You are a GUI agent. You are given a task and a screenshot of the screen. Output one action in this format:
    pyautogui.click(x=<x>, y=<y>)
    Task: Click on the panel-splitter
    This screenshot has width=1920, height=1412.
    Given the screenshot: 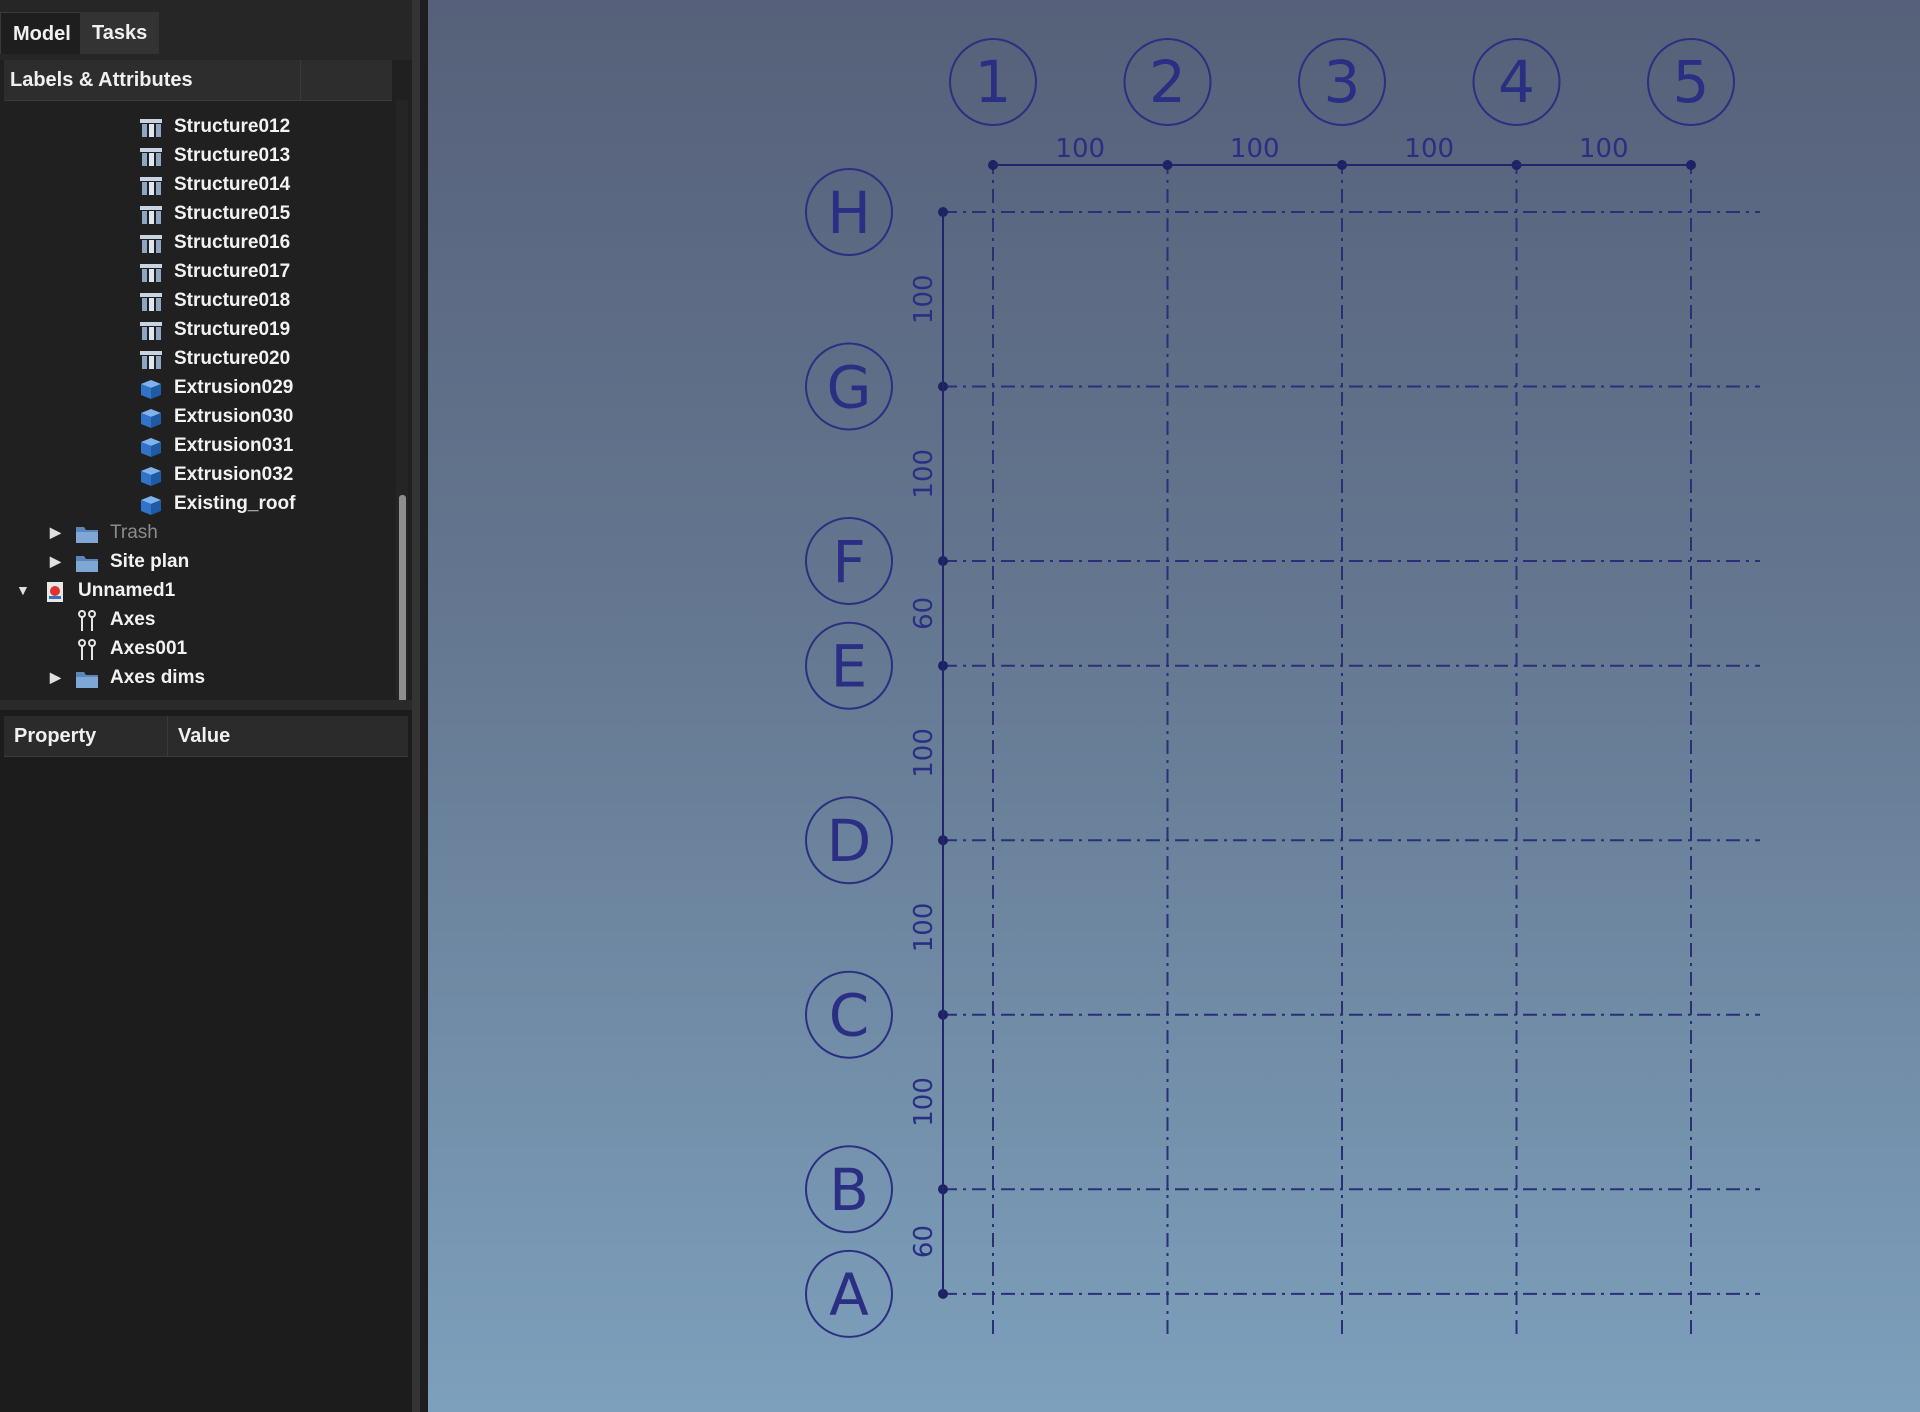 What is the action you would take?
    pyautogui.click(x=206, y=705)
    